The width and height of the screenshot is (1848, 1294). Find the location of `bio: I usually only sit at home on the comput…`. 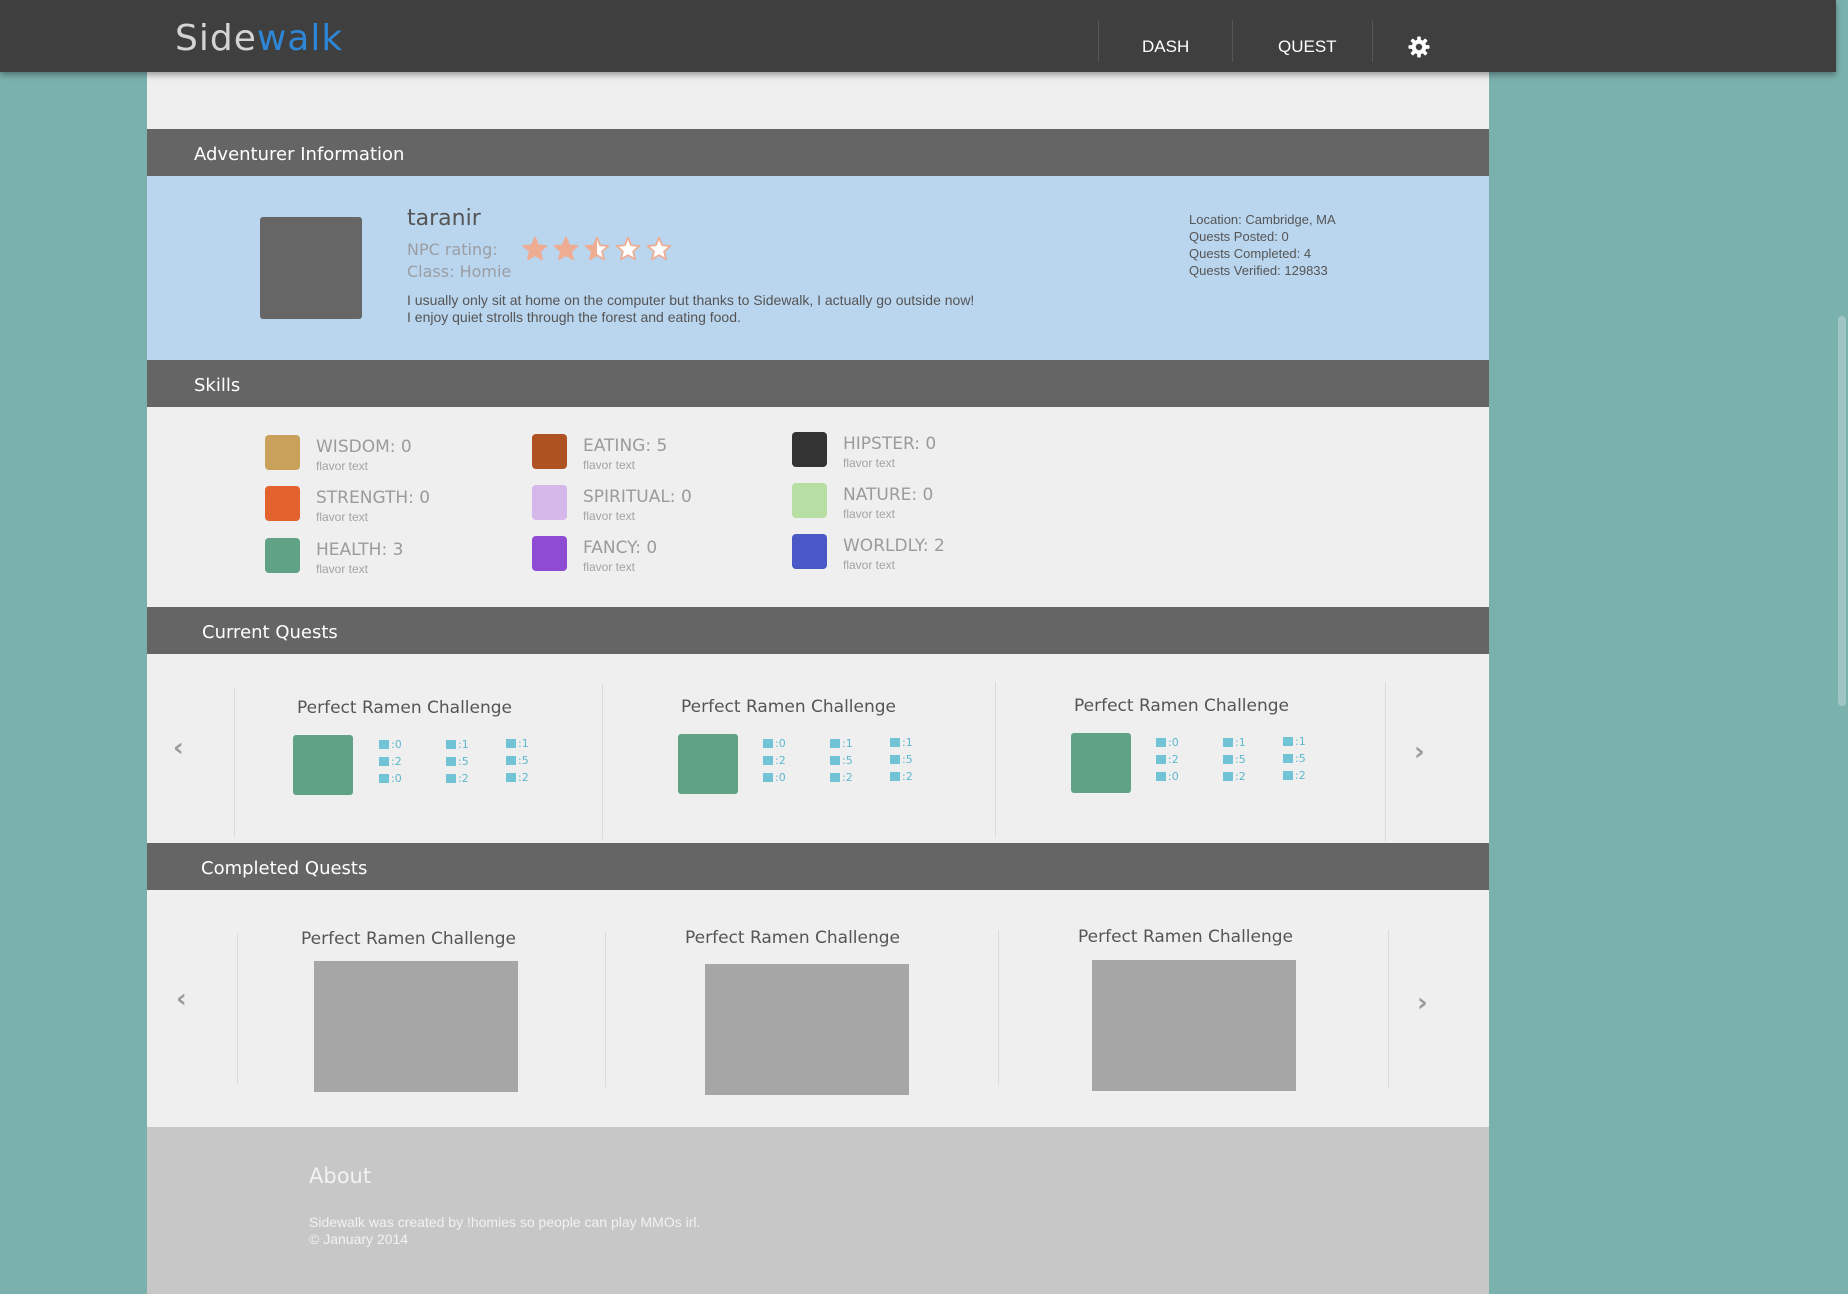

bio: I usually only sit at home on the comput… is located at coordinates (690, 309).